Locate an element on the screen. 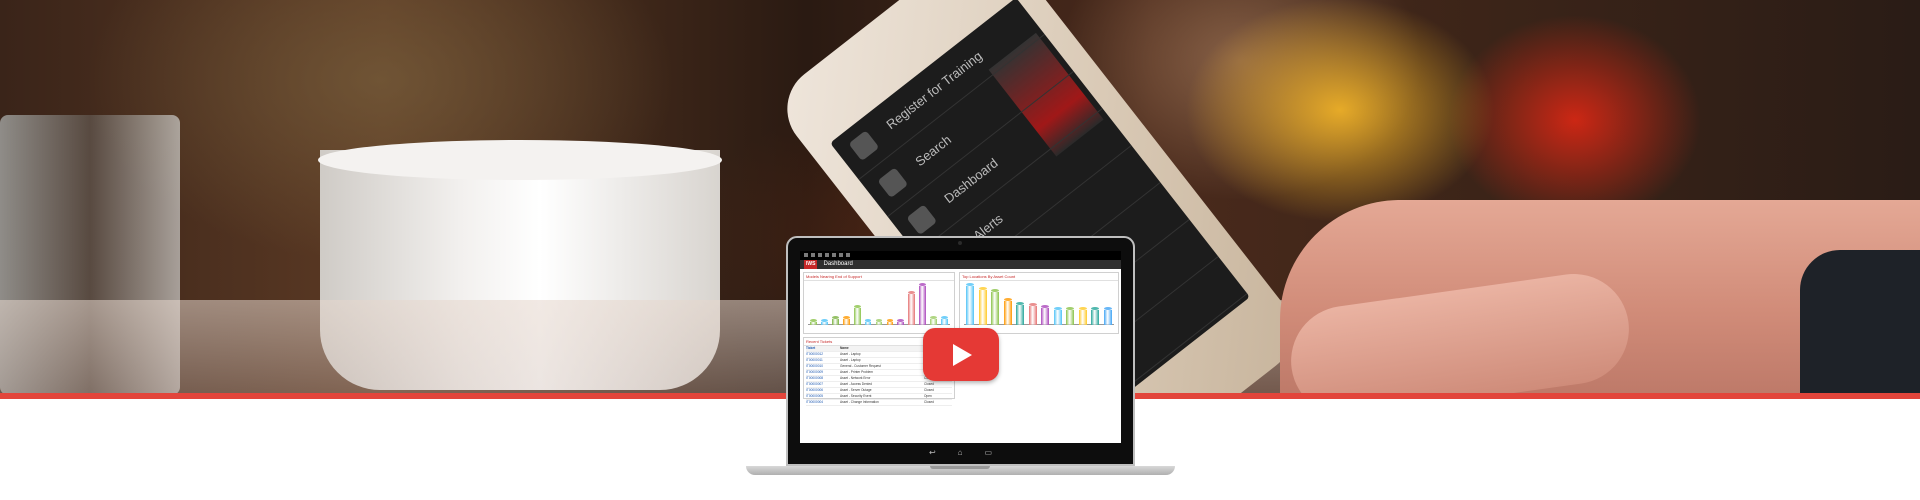 Image resolution: width=1920 pixels, height=500 pixels. bar-I is located at coordinates (901, 322).